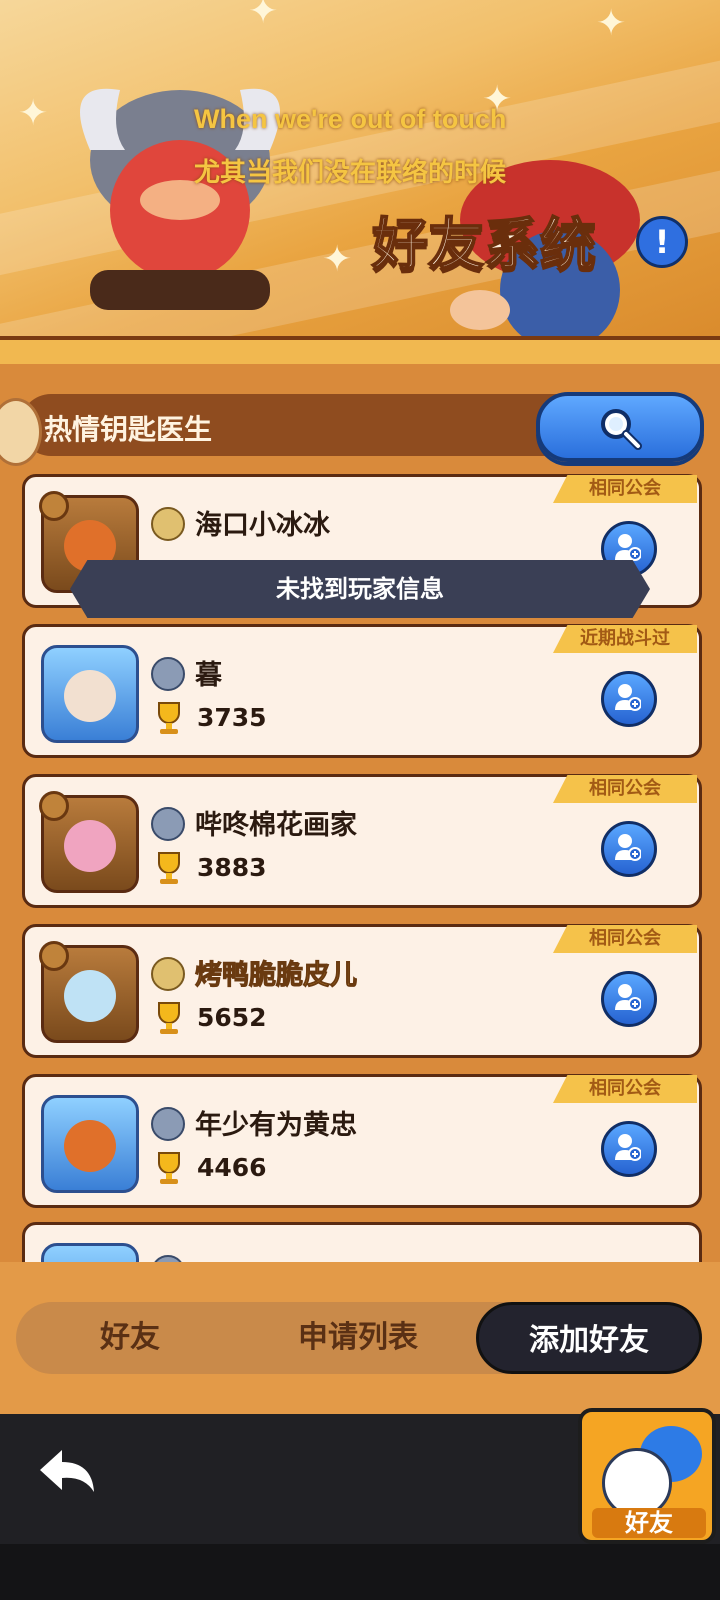  I want to click on search-button, so click(620, 427).